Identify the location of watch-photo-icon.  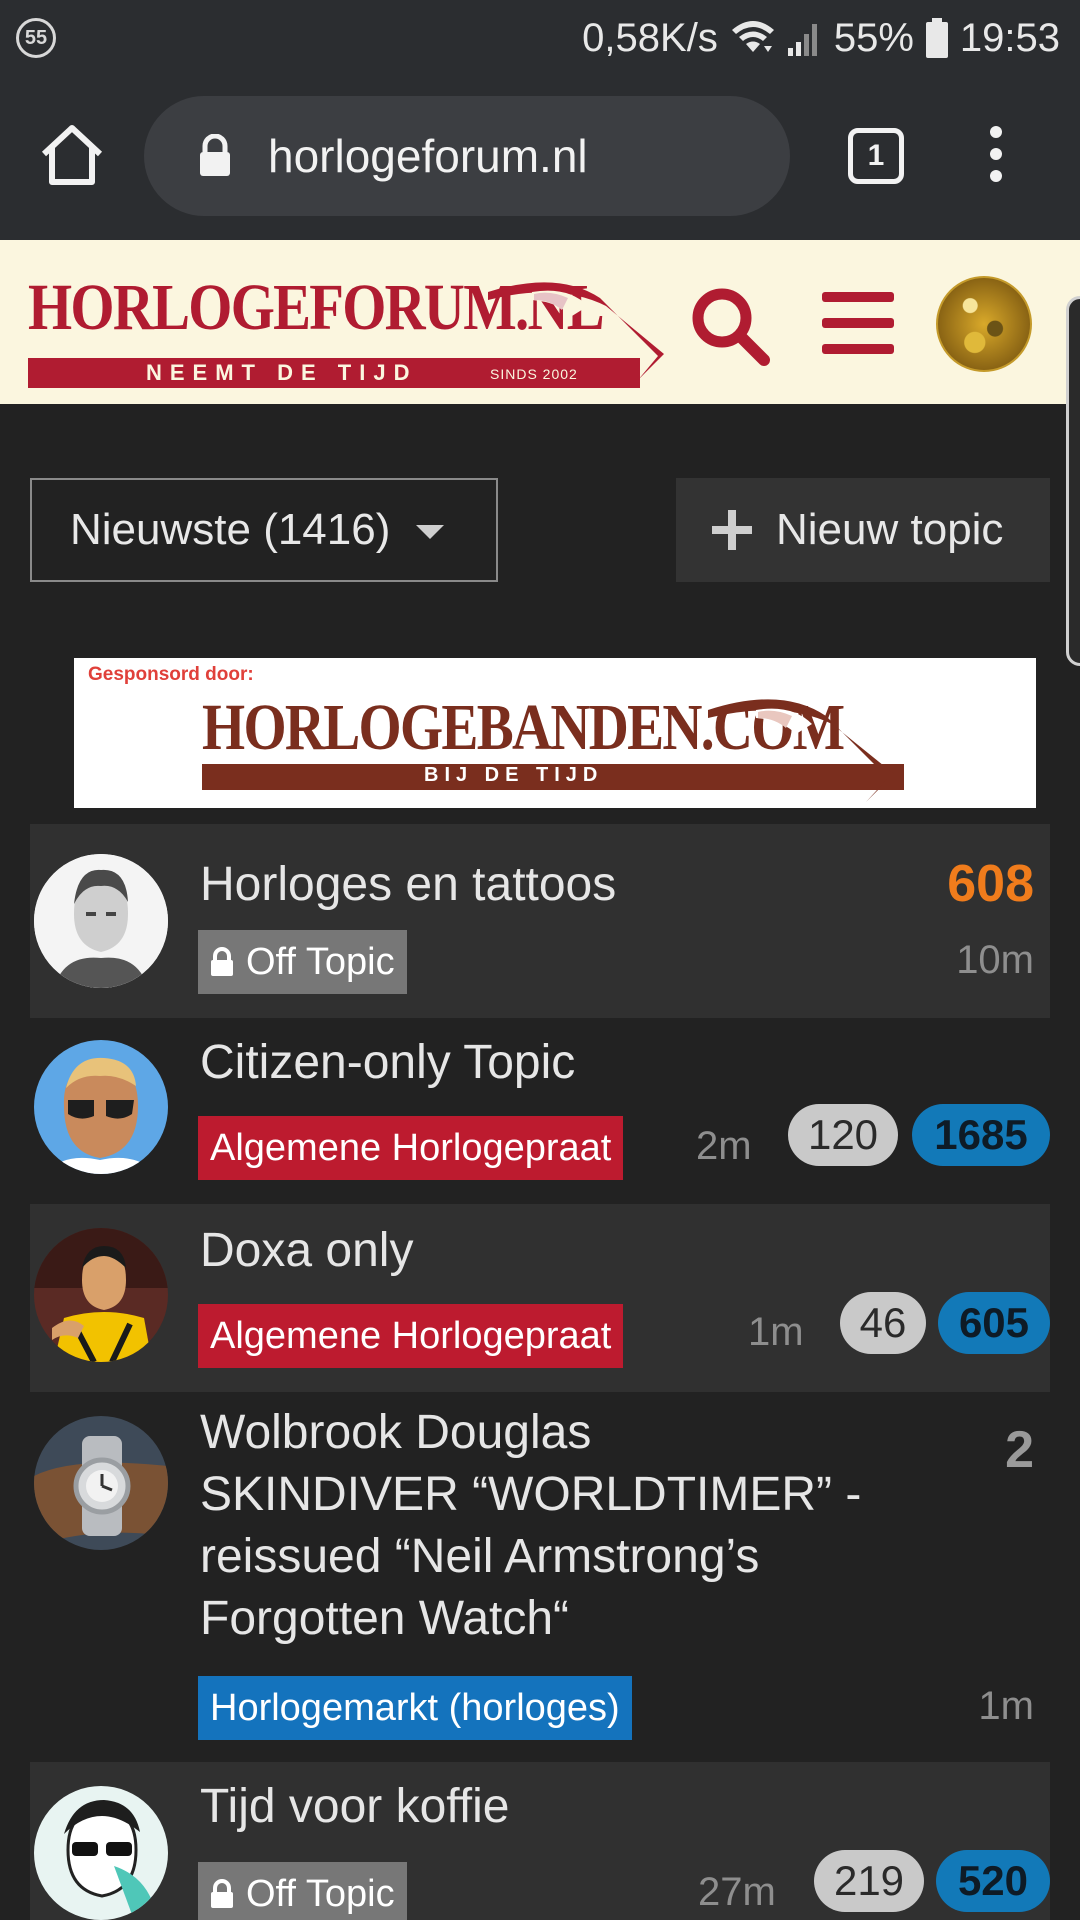
(101, 1483).